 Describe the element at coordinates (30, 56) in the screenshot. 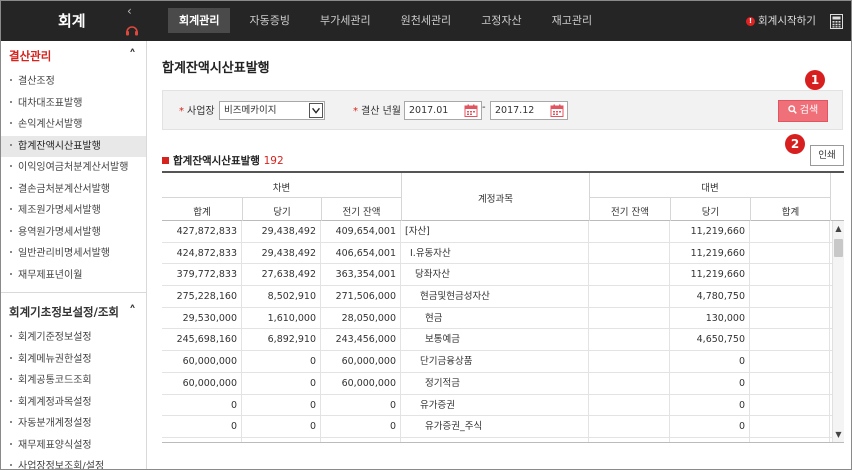

I see `sidebar-section-title: 결산관리` at that location.